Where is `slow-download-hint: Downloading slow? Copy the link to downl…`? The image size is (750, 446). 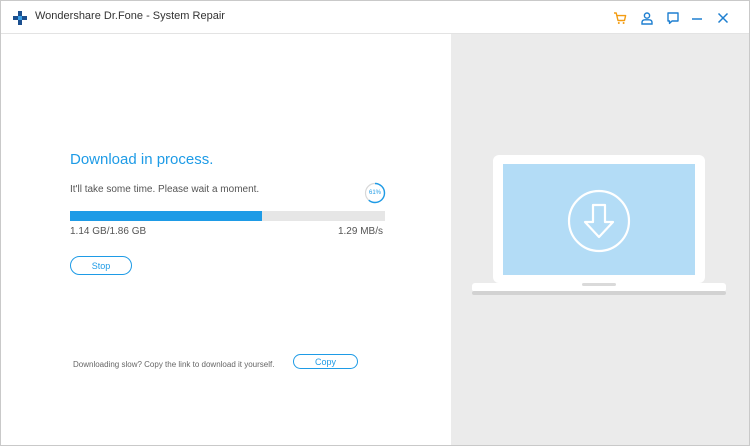 slow-download-hint: Downloading slow? Copy the link to downl… is located at coordinates (174, 364).